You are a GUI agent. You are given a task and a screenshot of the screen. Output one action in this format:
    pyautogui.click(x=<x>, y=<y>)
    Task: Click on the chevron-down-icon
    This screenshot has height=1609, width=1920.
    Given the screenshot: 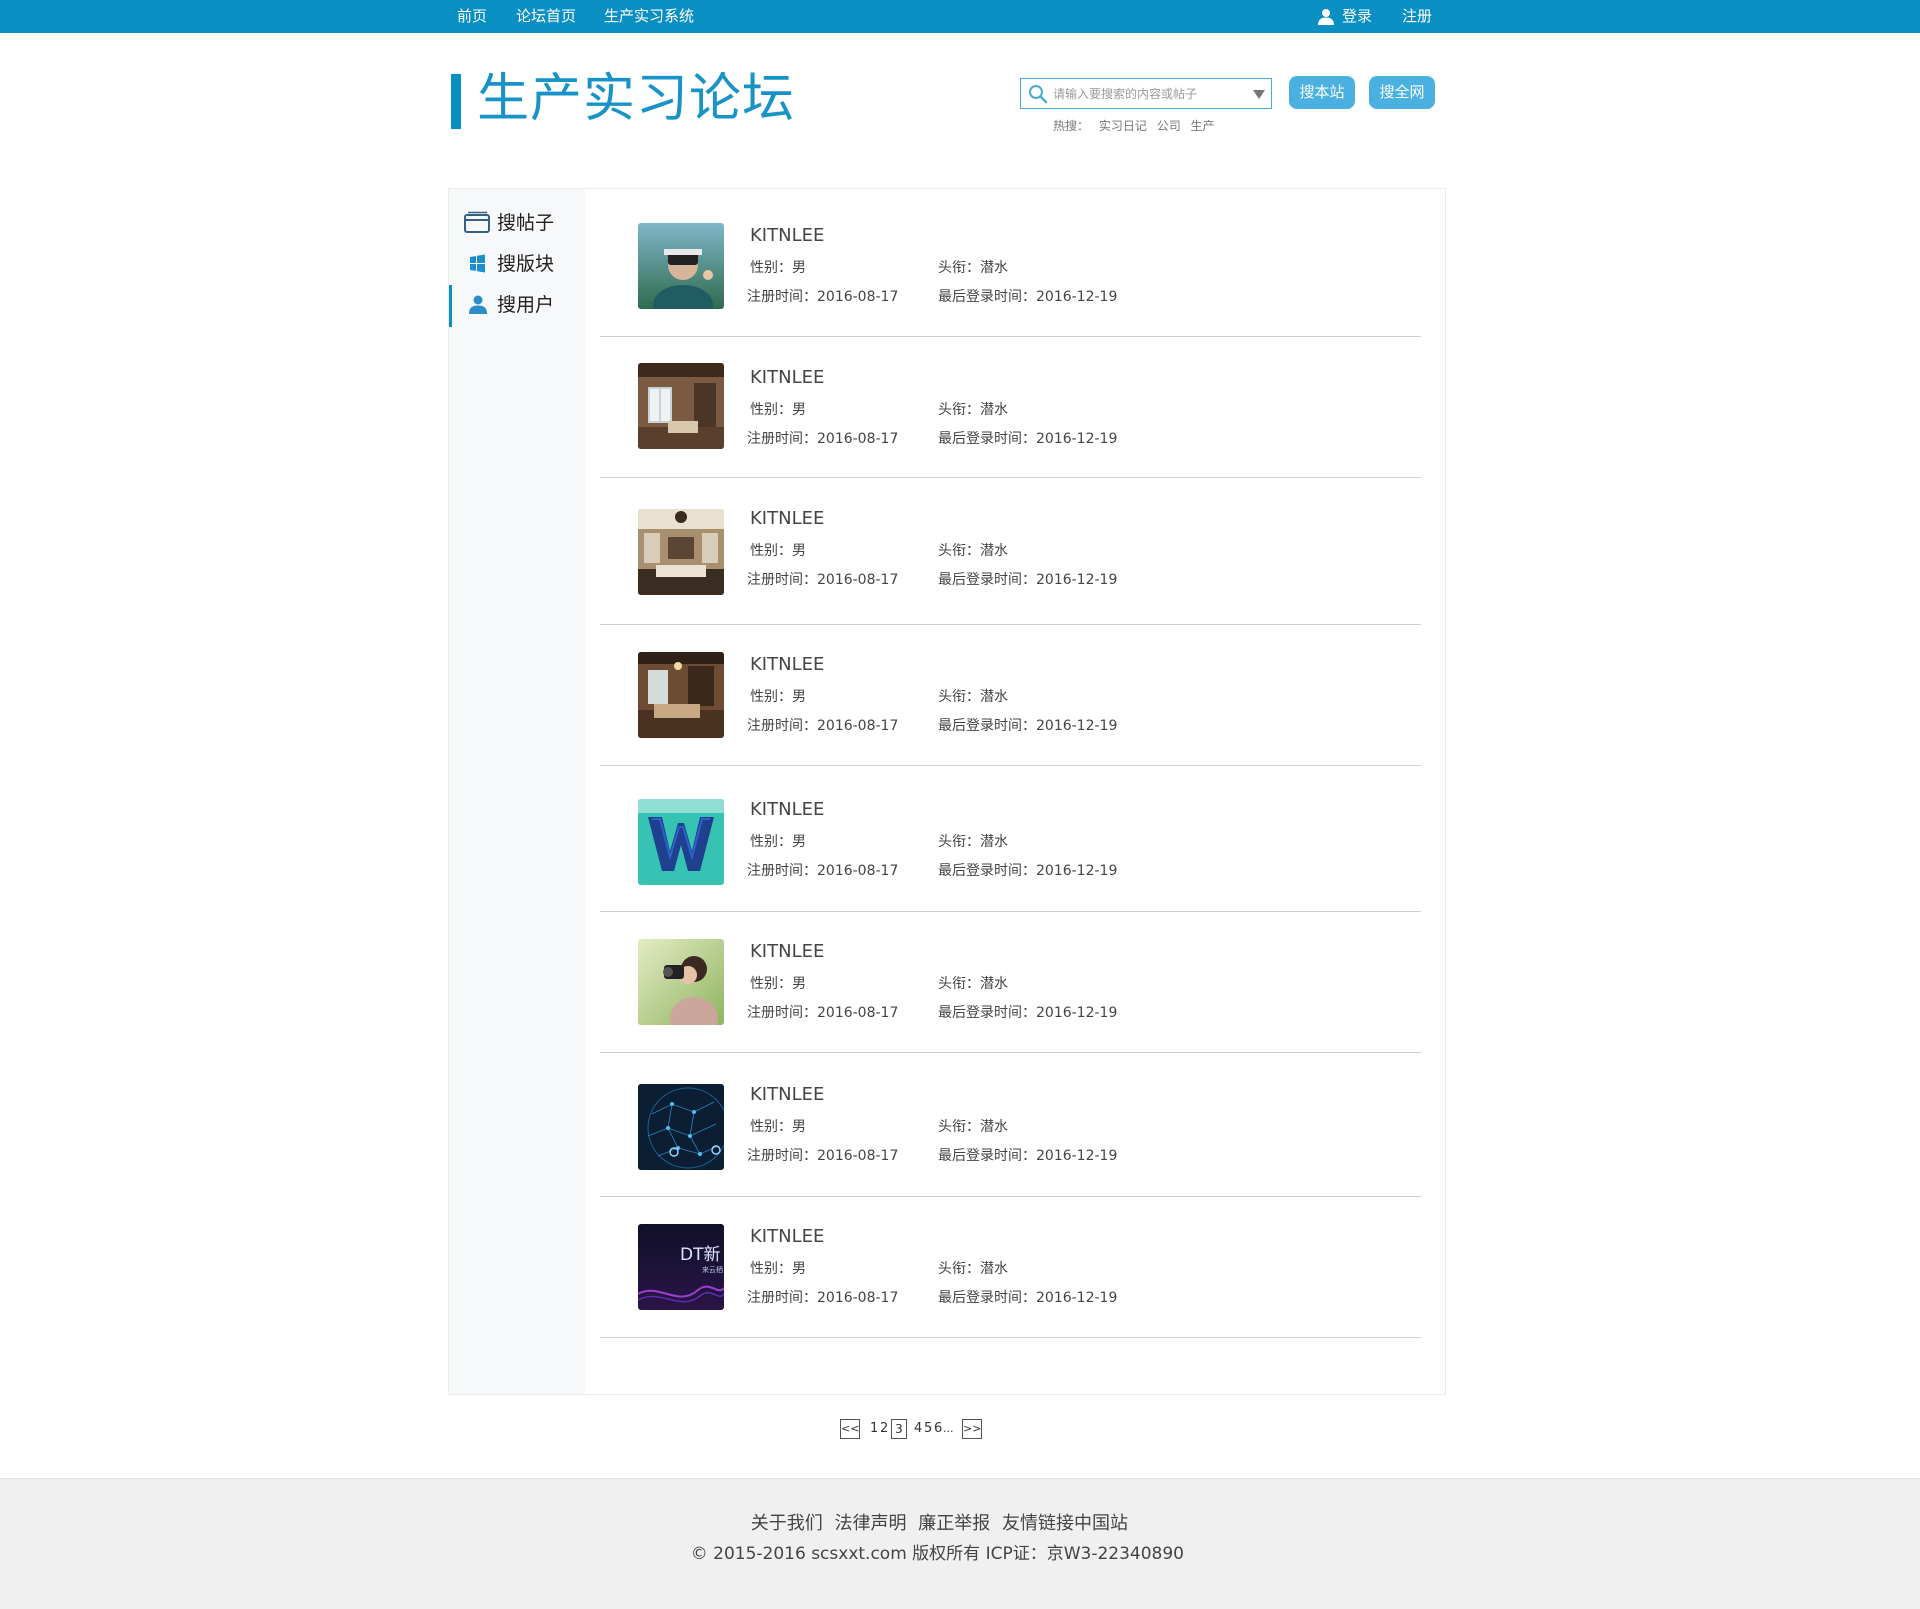 What is the action you would take?
    pyautogui.click(x=1259, y=94)
    